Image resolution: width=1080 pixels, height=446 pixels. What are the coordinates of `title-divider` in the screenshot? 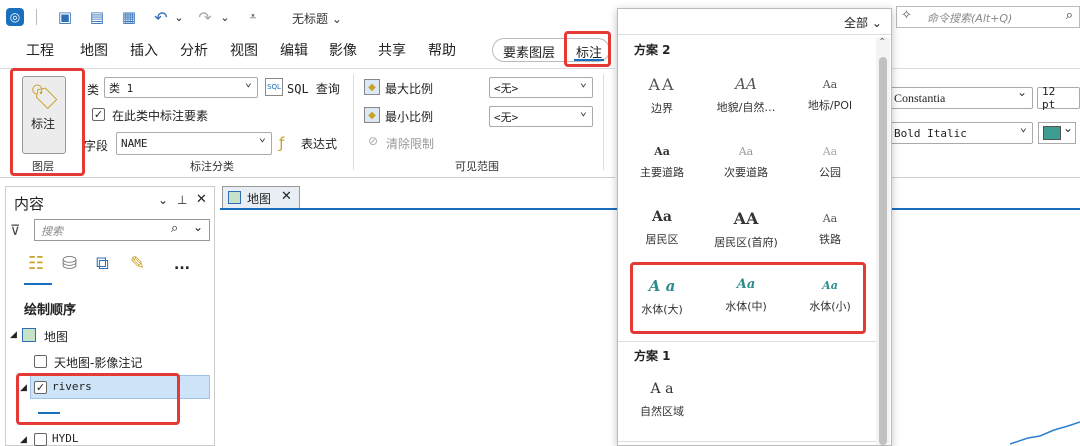 It's located at (36, 17).